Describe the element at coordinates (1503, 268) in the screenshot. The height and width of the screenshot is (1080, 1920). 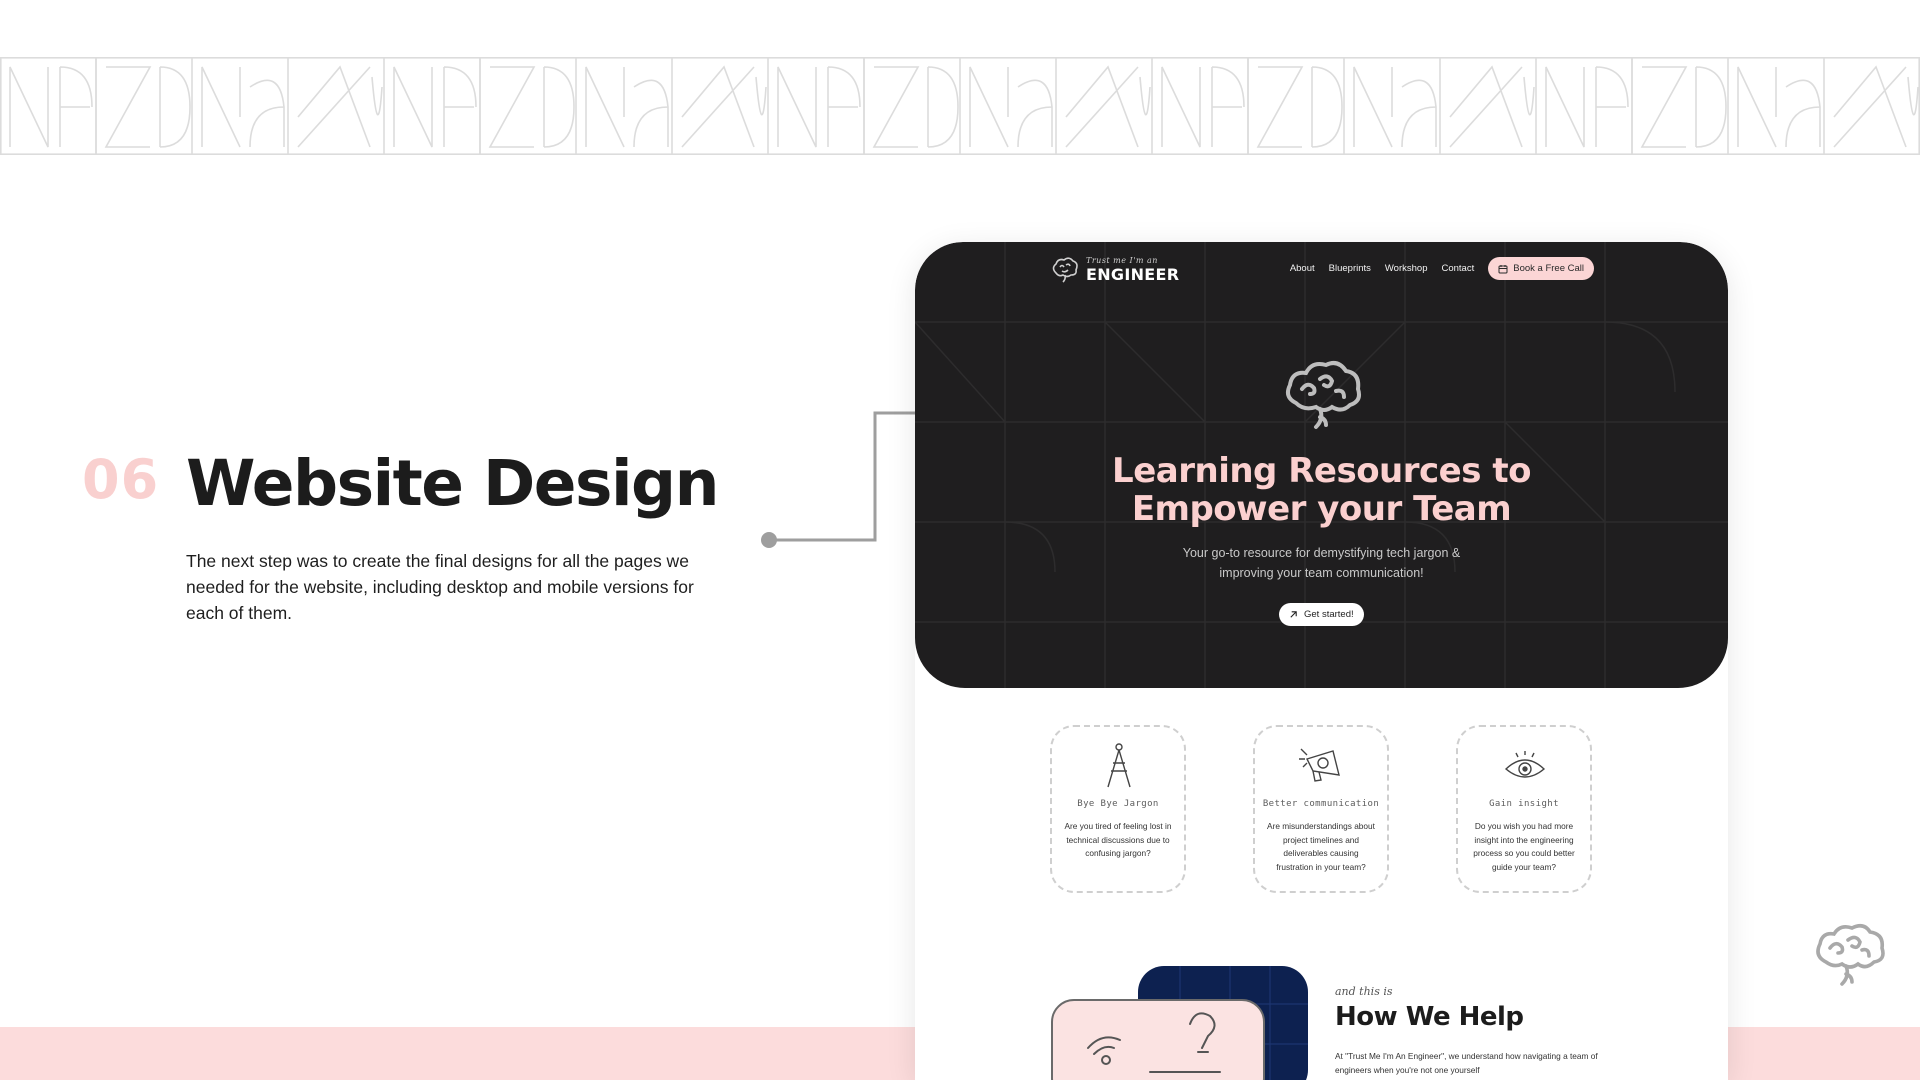
I see `calendar-icon` at that location.